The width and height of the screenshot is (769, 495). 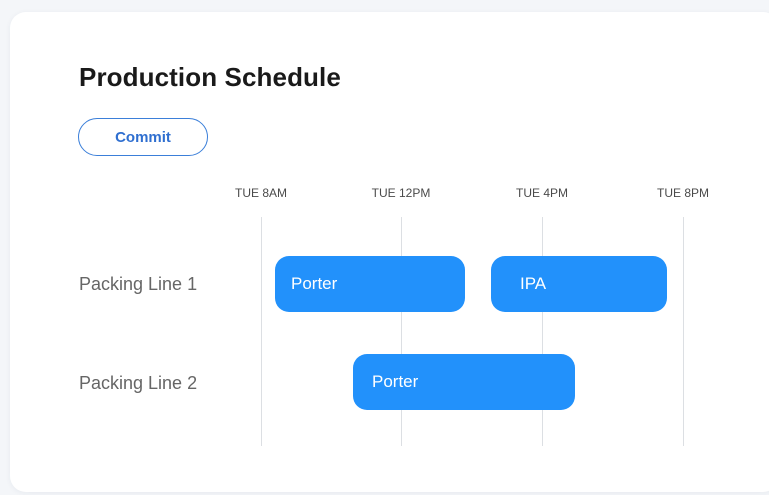 What do you see at coordinates (401, 193) in the screenshot?
I see `time-label-tue-12pm: TUE 12PM` at bounding box center [401, 193].